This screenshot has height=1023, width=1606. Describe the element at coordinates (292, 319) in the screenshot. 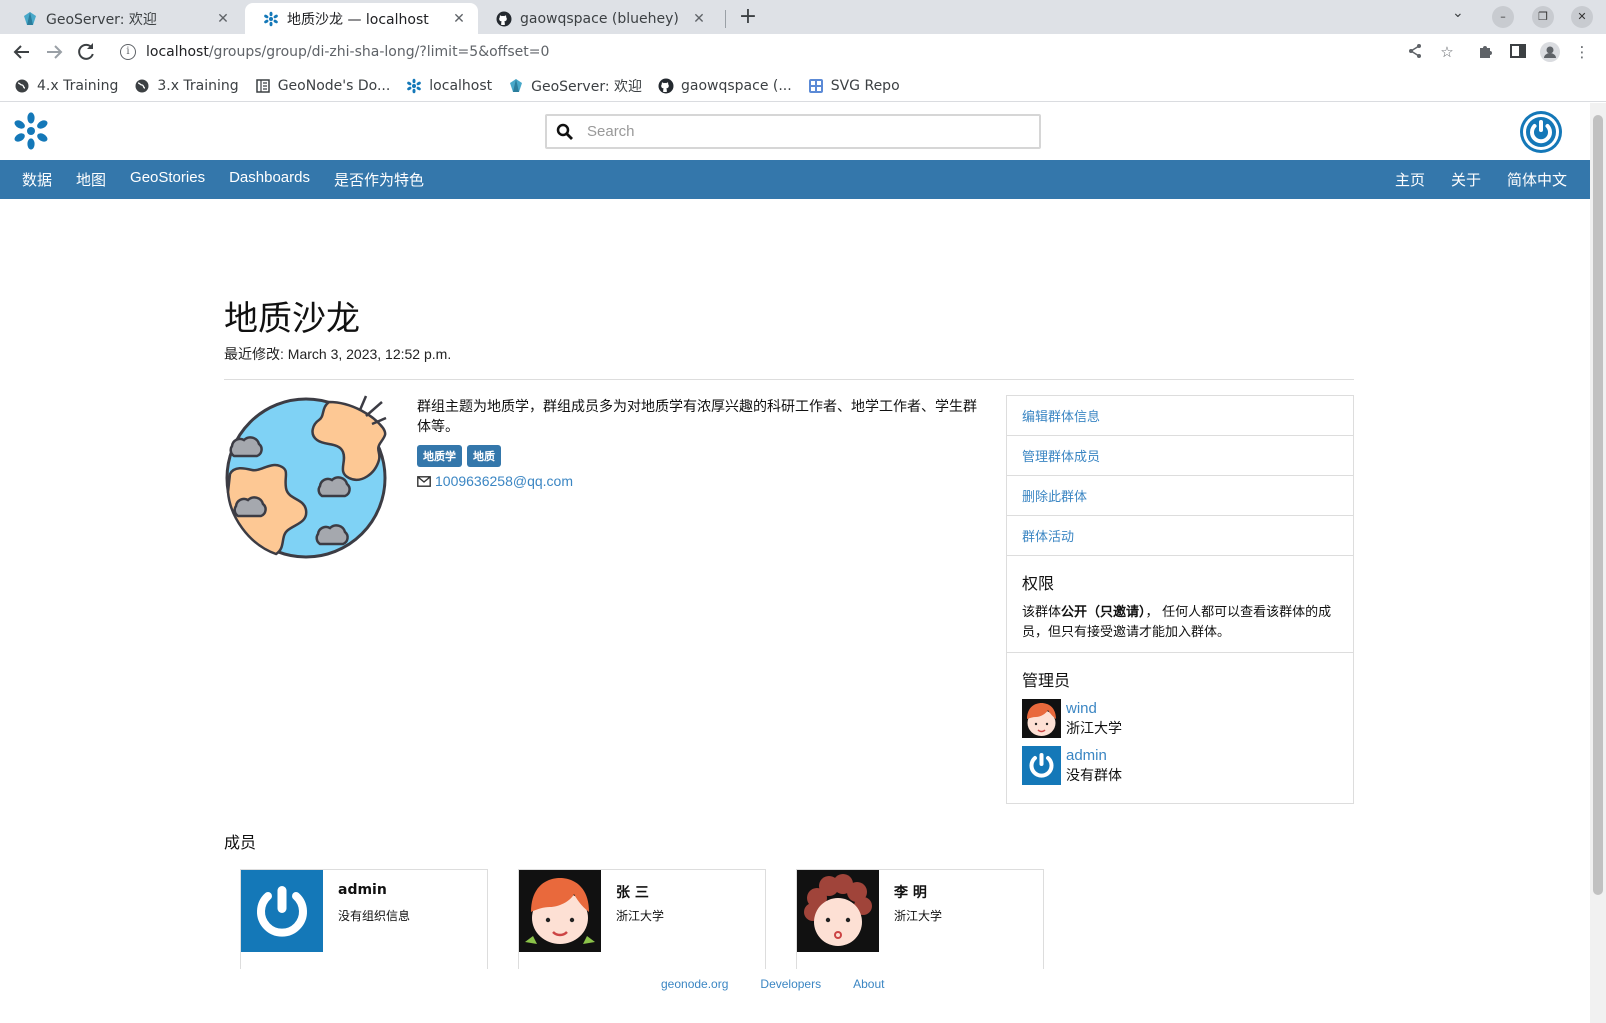

I see `page-title: 地质沙龙` at that location.